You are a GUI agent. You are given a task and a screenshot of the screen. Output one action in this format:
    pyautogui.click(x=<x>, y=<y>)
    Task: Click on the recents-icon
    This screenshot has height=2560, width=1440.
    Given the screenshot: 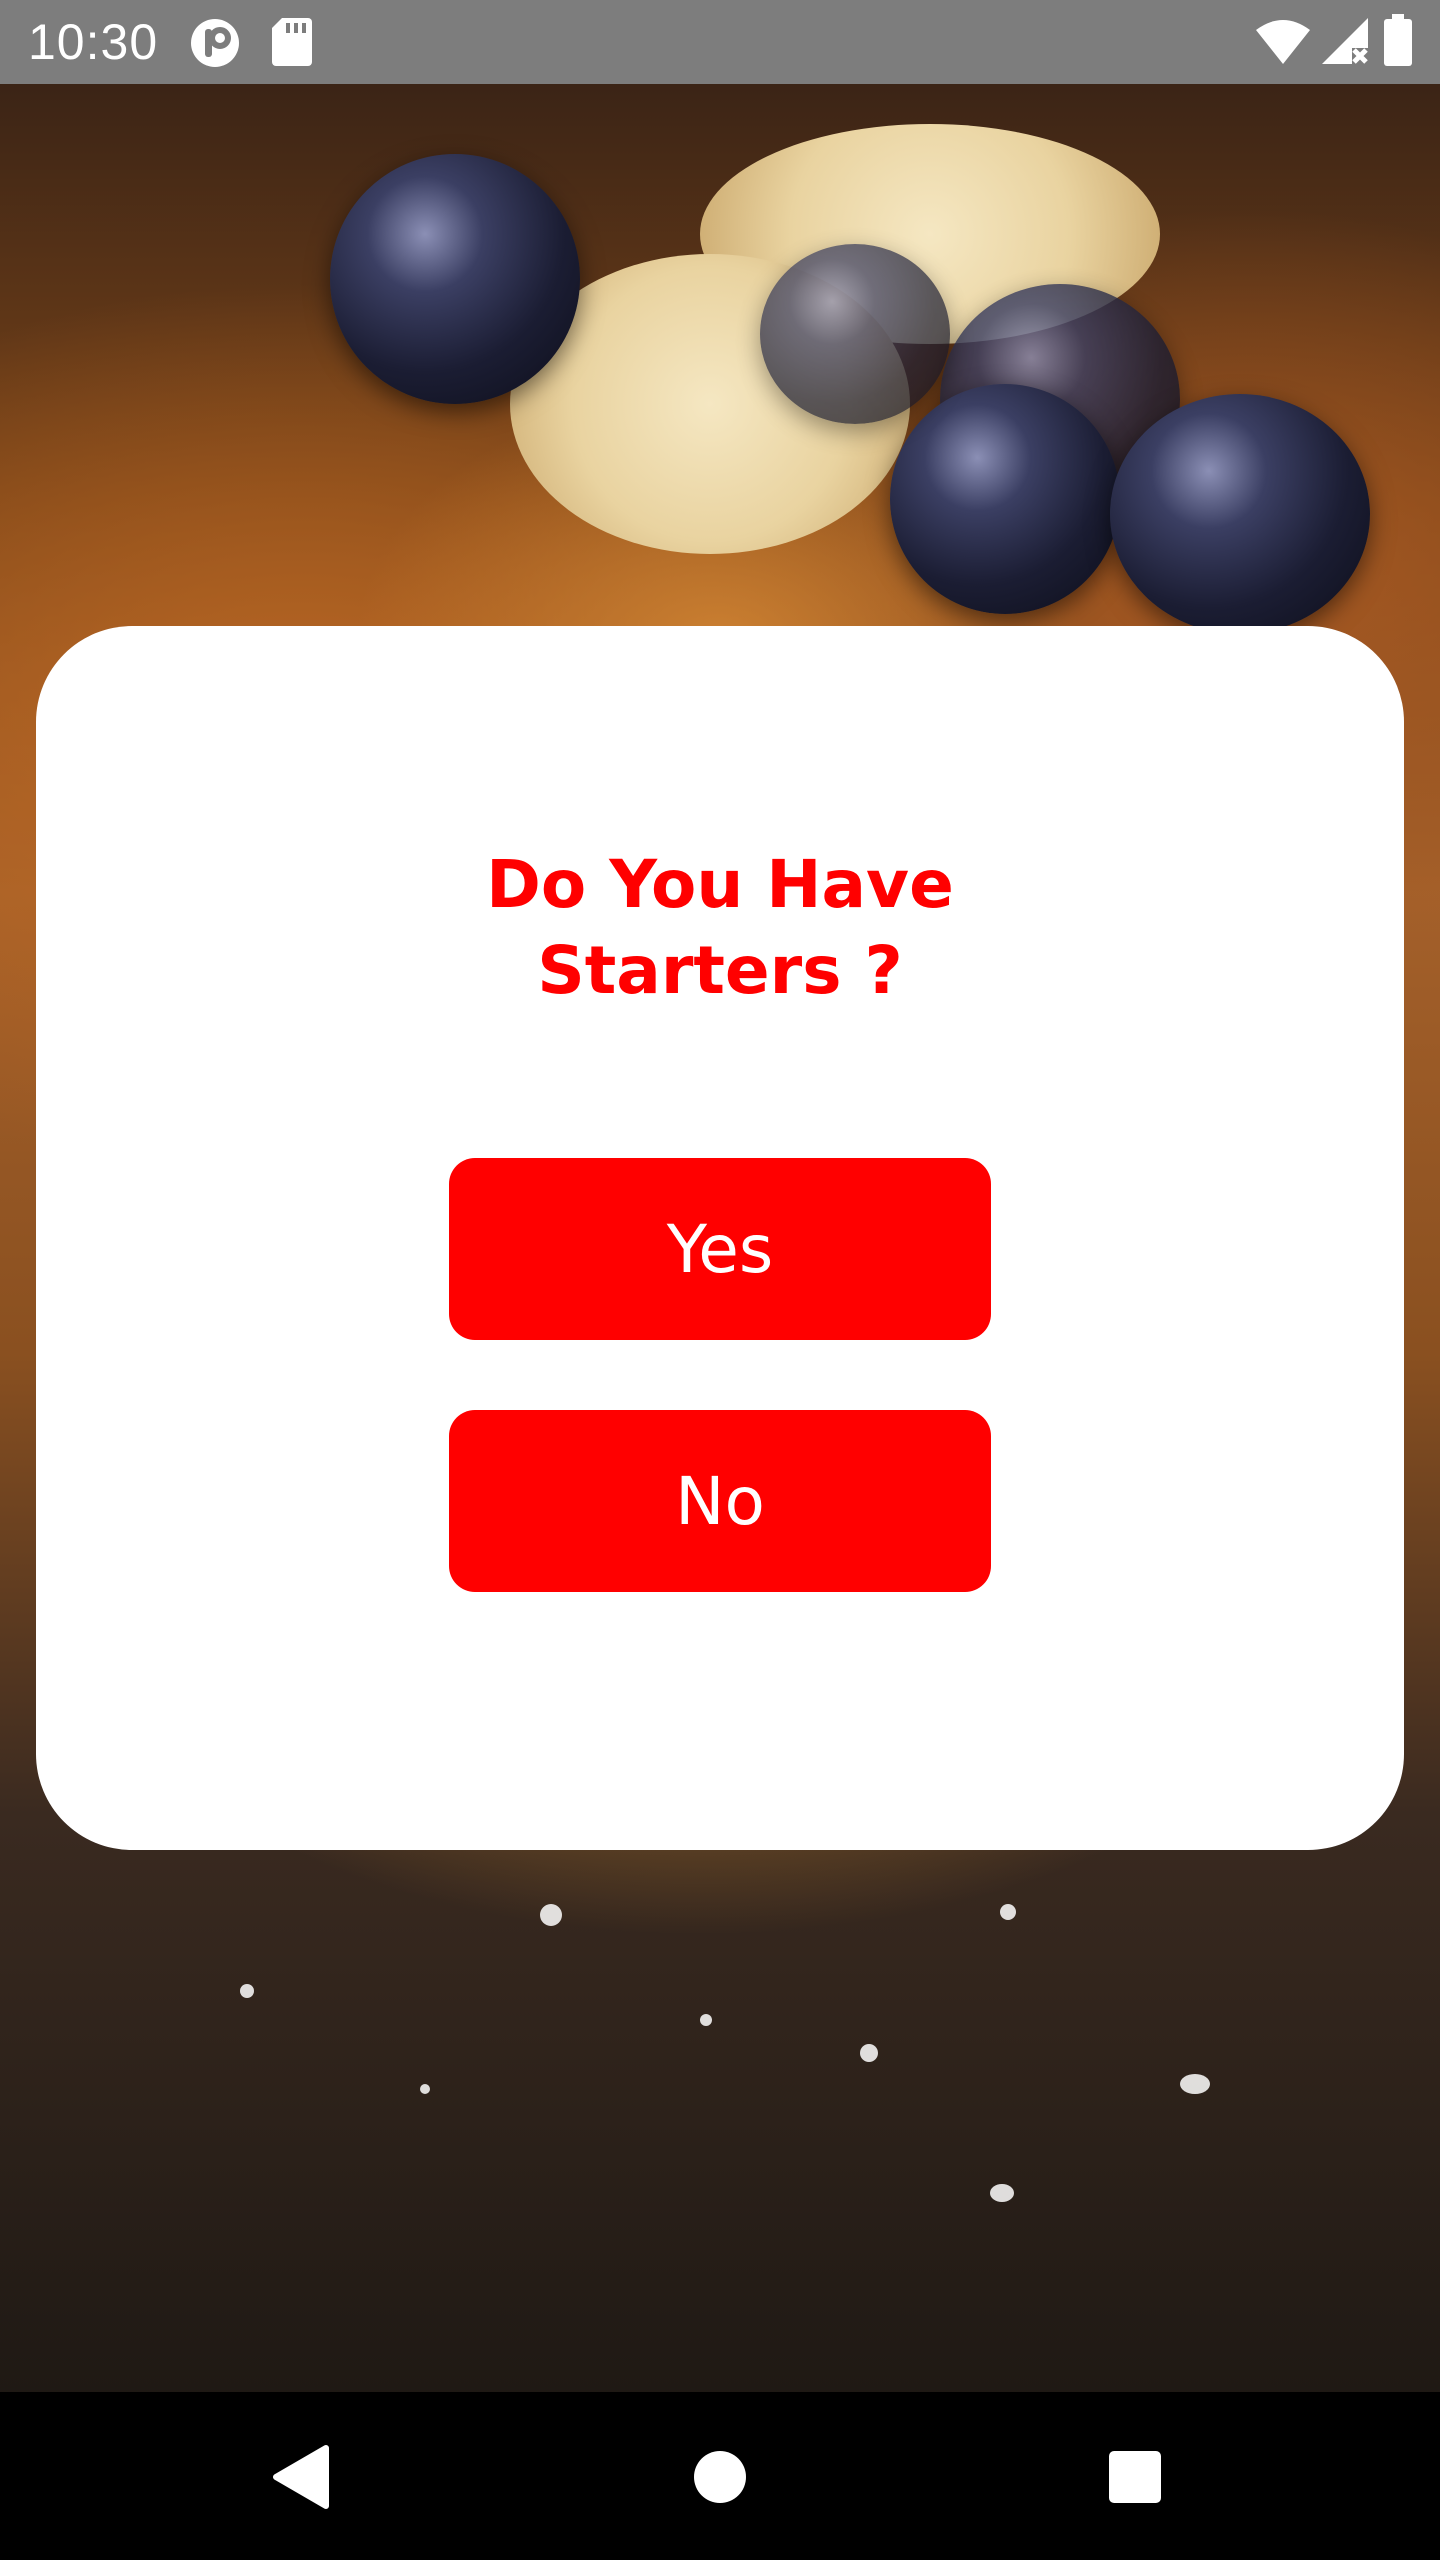 What is the action you would take?
    pyautogui.click(x=1135, y=2477)
    